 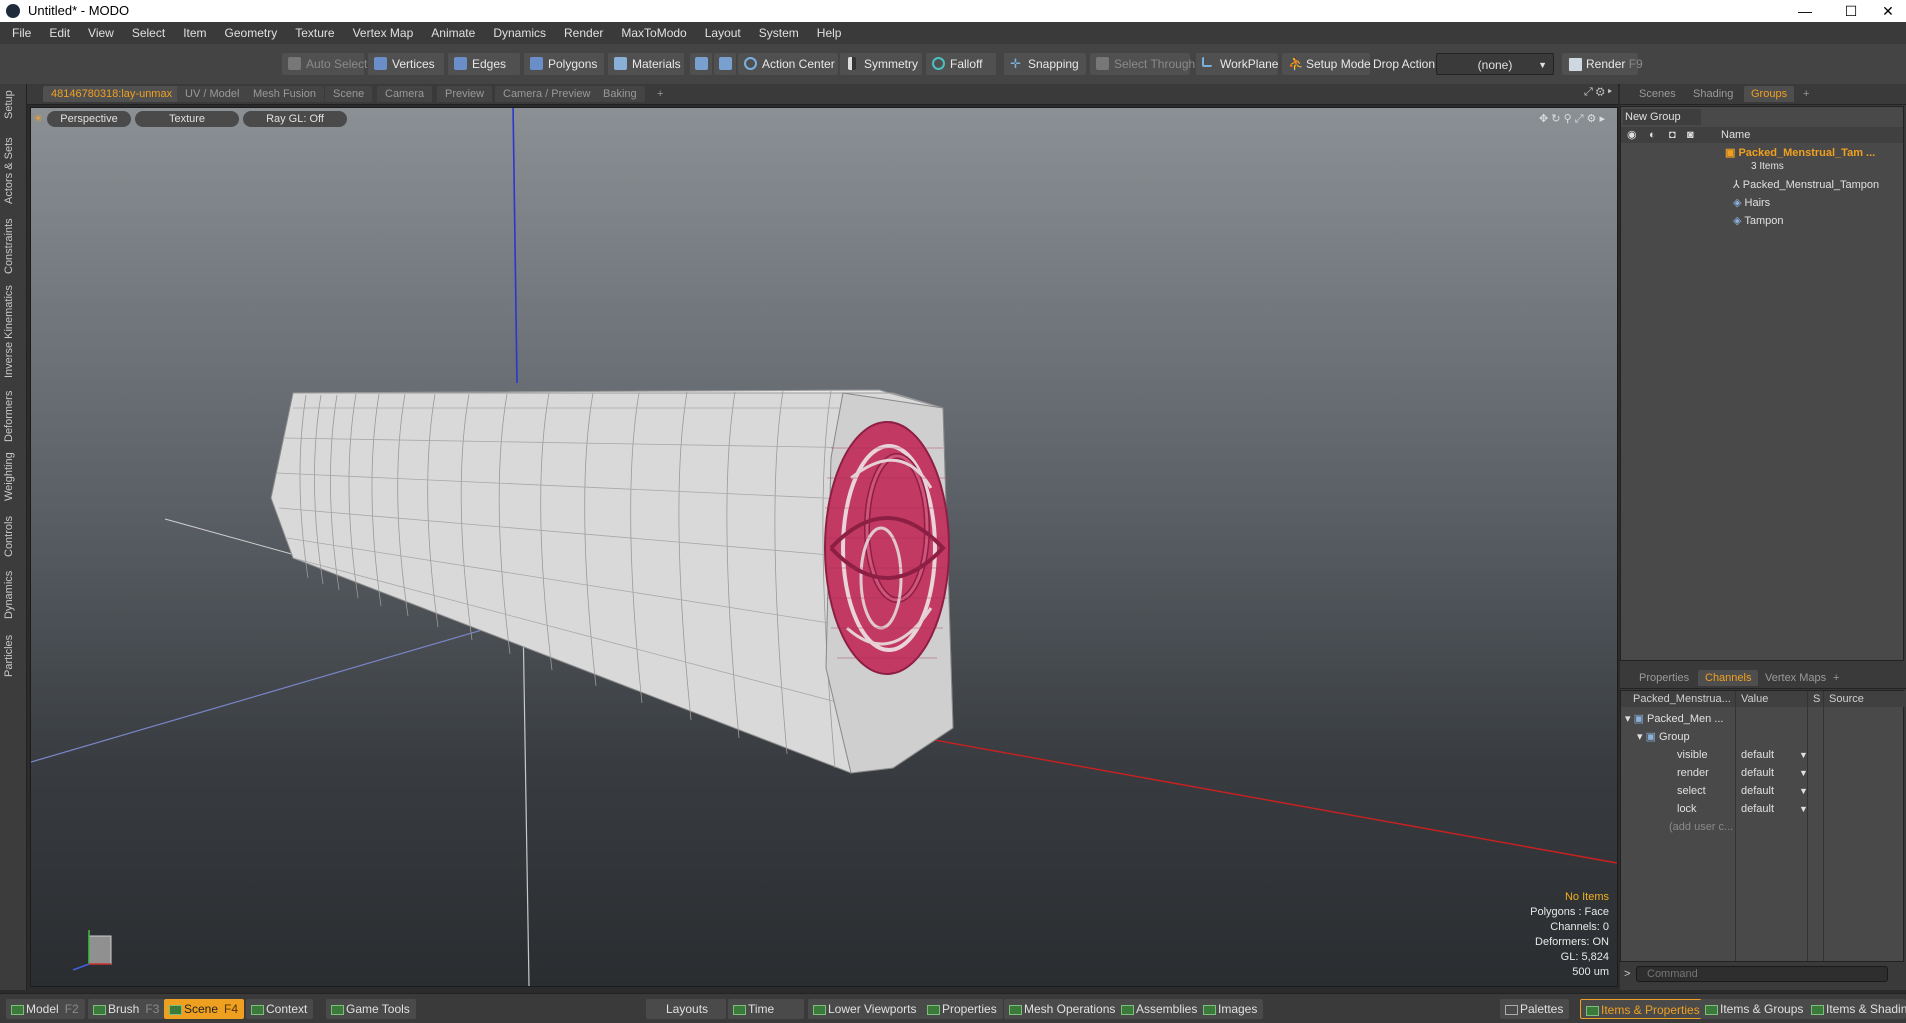 What do you see at coordinates (383, 33) in the screenshot?
I see `menu-vertex-map: Vertex Map` at bounding box center [383, 33].